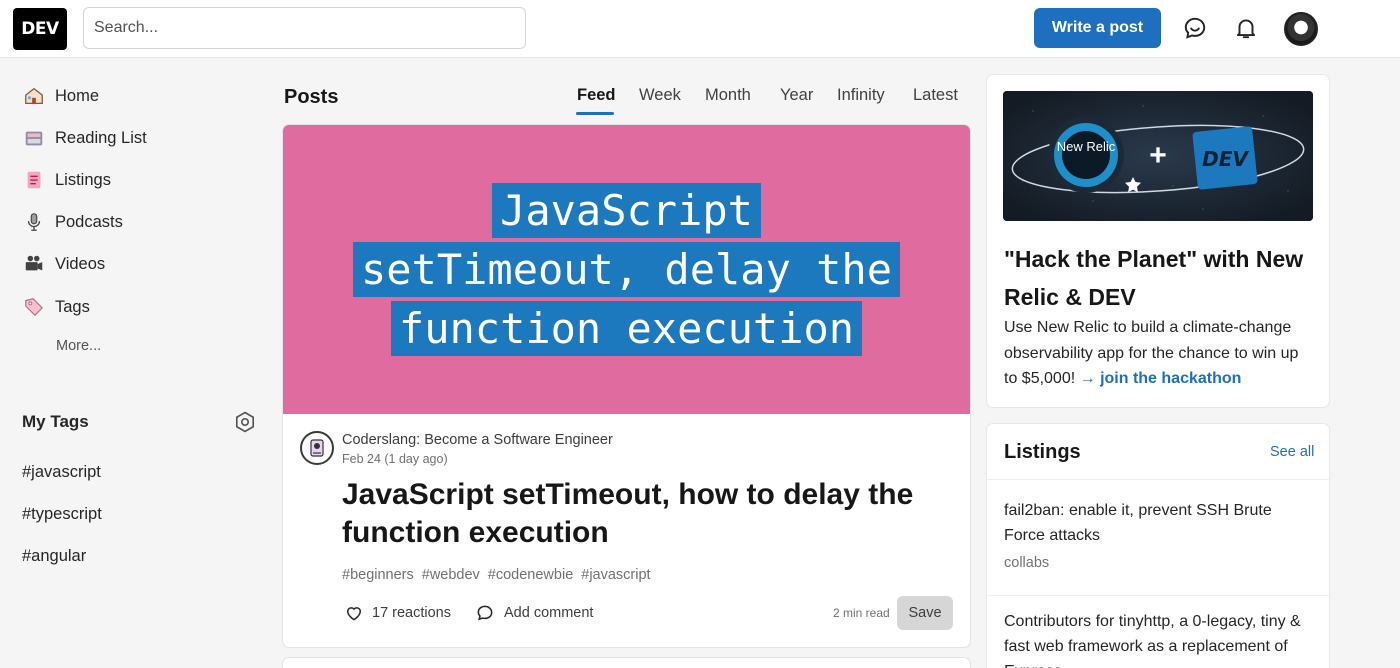 The height and width of the screenshot is (668, 1400). I want to click on sidebar-item-label: Reading List, so click(101, 137).